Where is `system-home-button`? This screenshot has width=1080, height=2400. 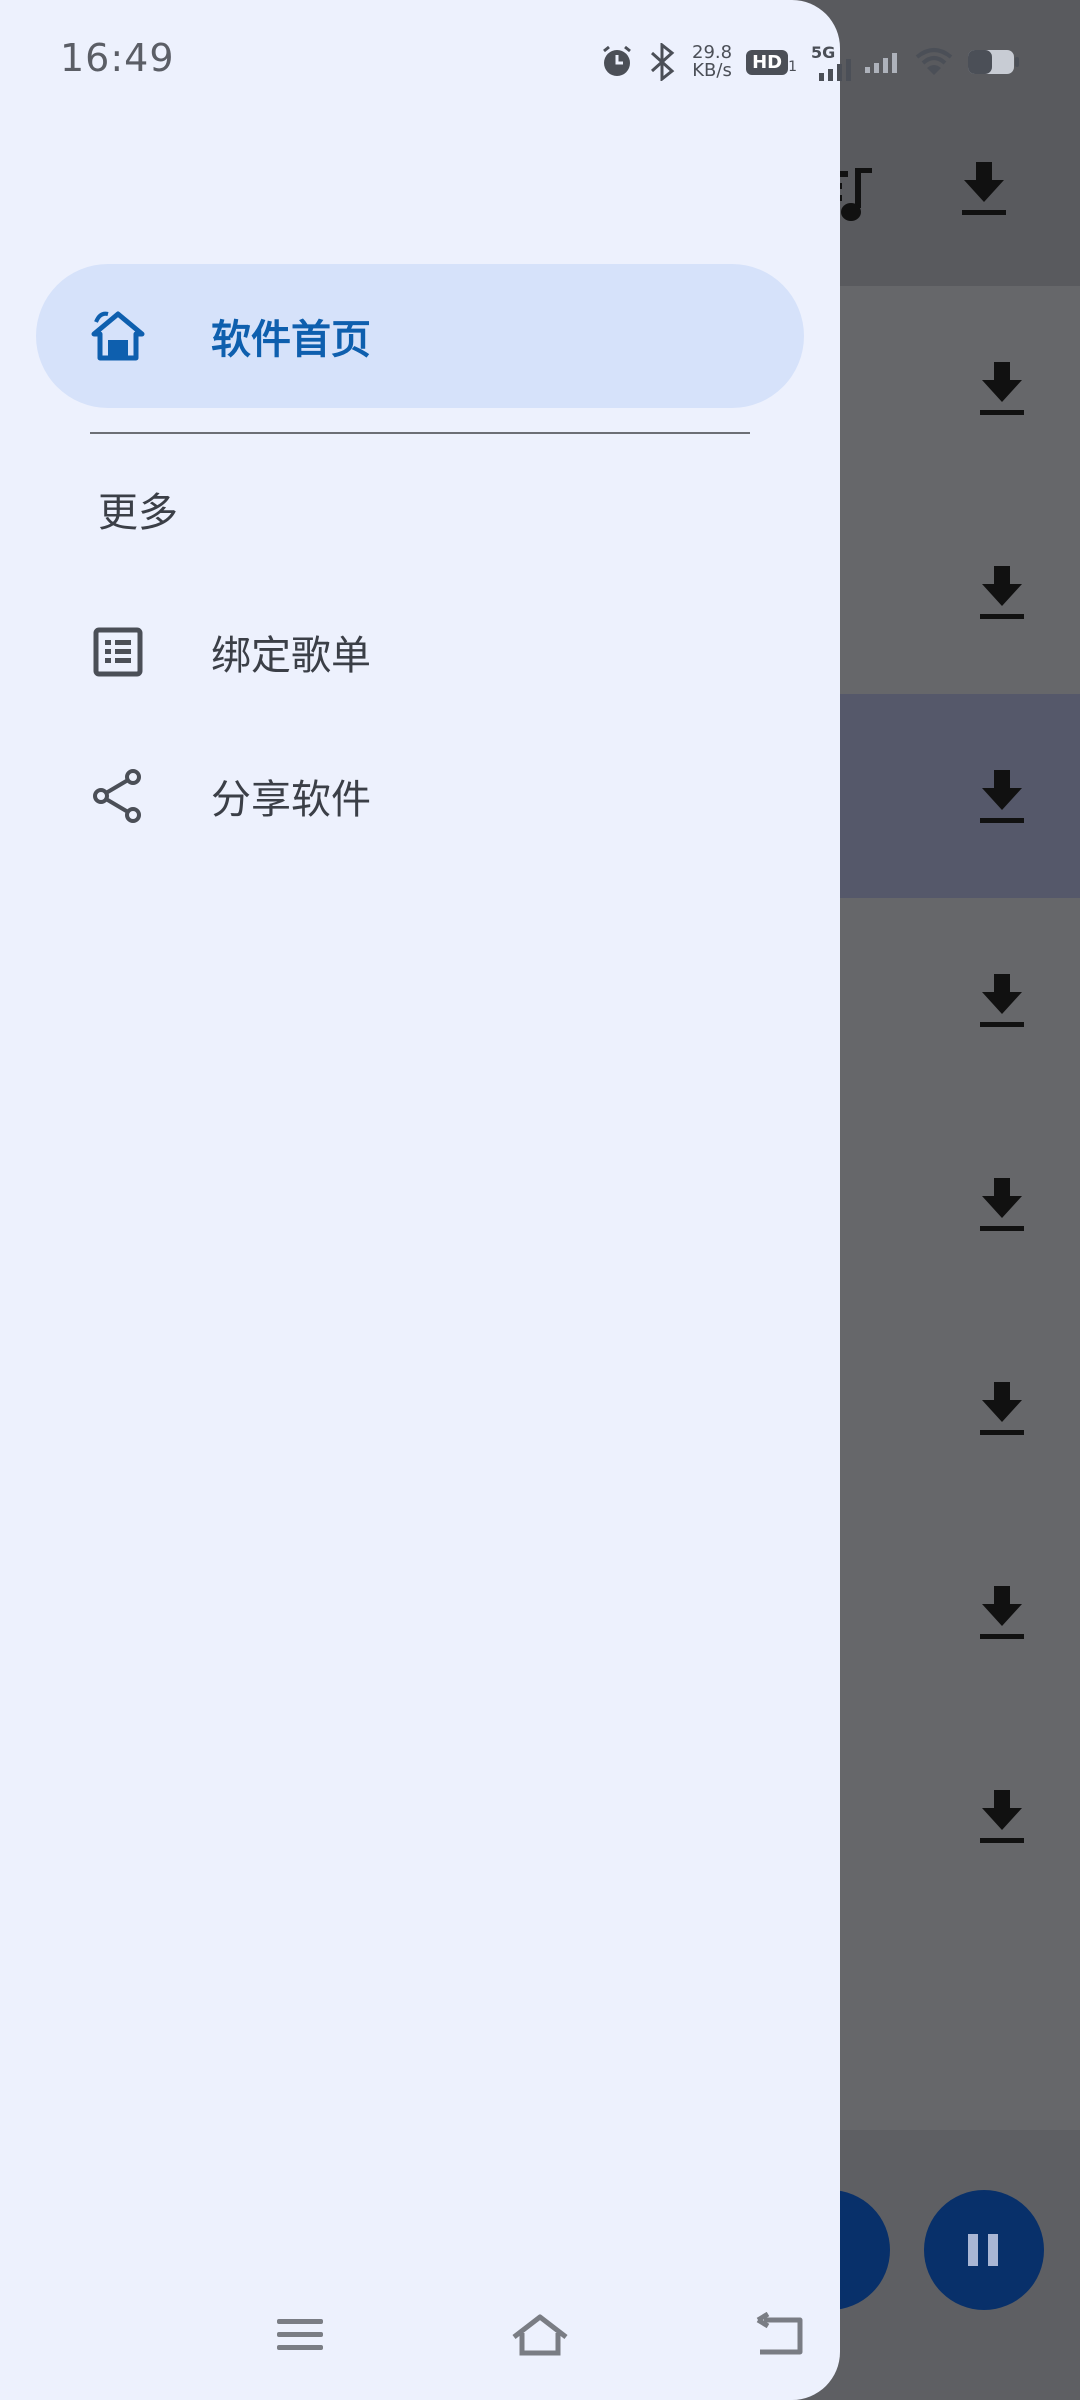 system-home-button is located at coordinates (540, 2335).